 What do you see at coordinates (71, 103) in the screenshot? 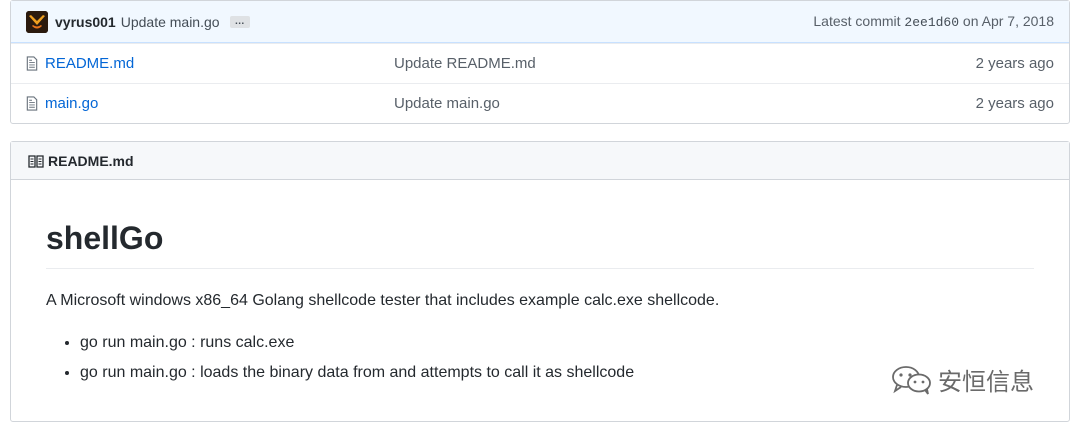
I see `file-name-link: main.go` at bounding box center [71, 103].